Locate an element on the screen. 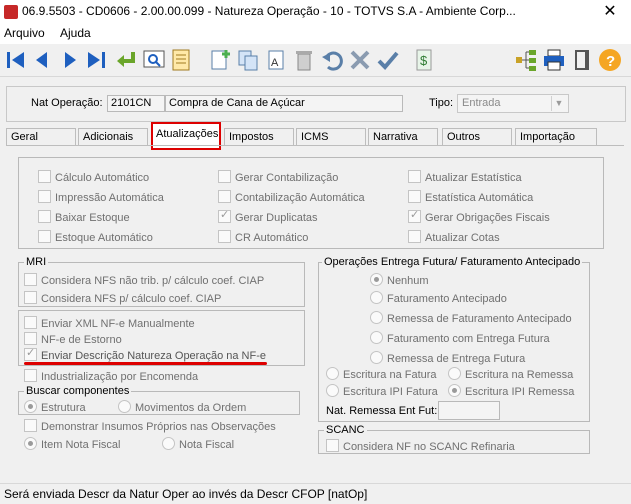 The height and width of the screenshot is (504, 631). dollar-icon: $ is located at coordinates (424, 60).